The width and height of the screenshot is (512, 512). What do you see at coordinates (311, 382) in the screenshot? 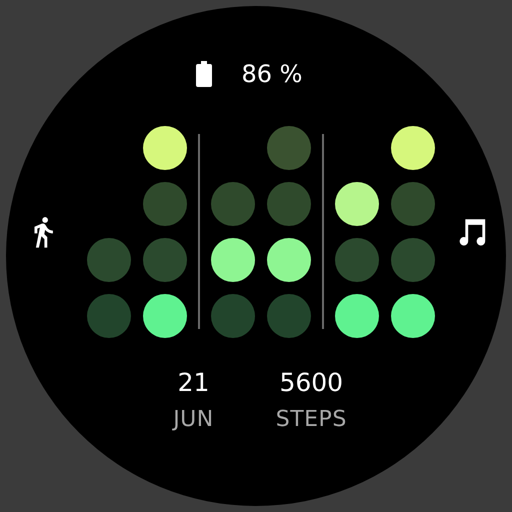
I see `stat-value: 5600` at bounding box center [311, 382].